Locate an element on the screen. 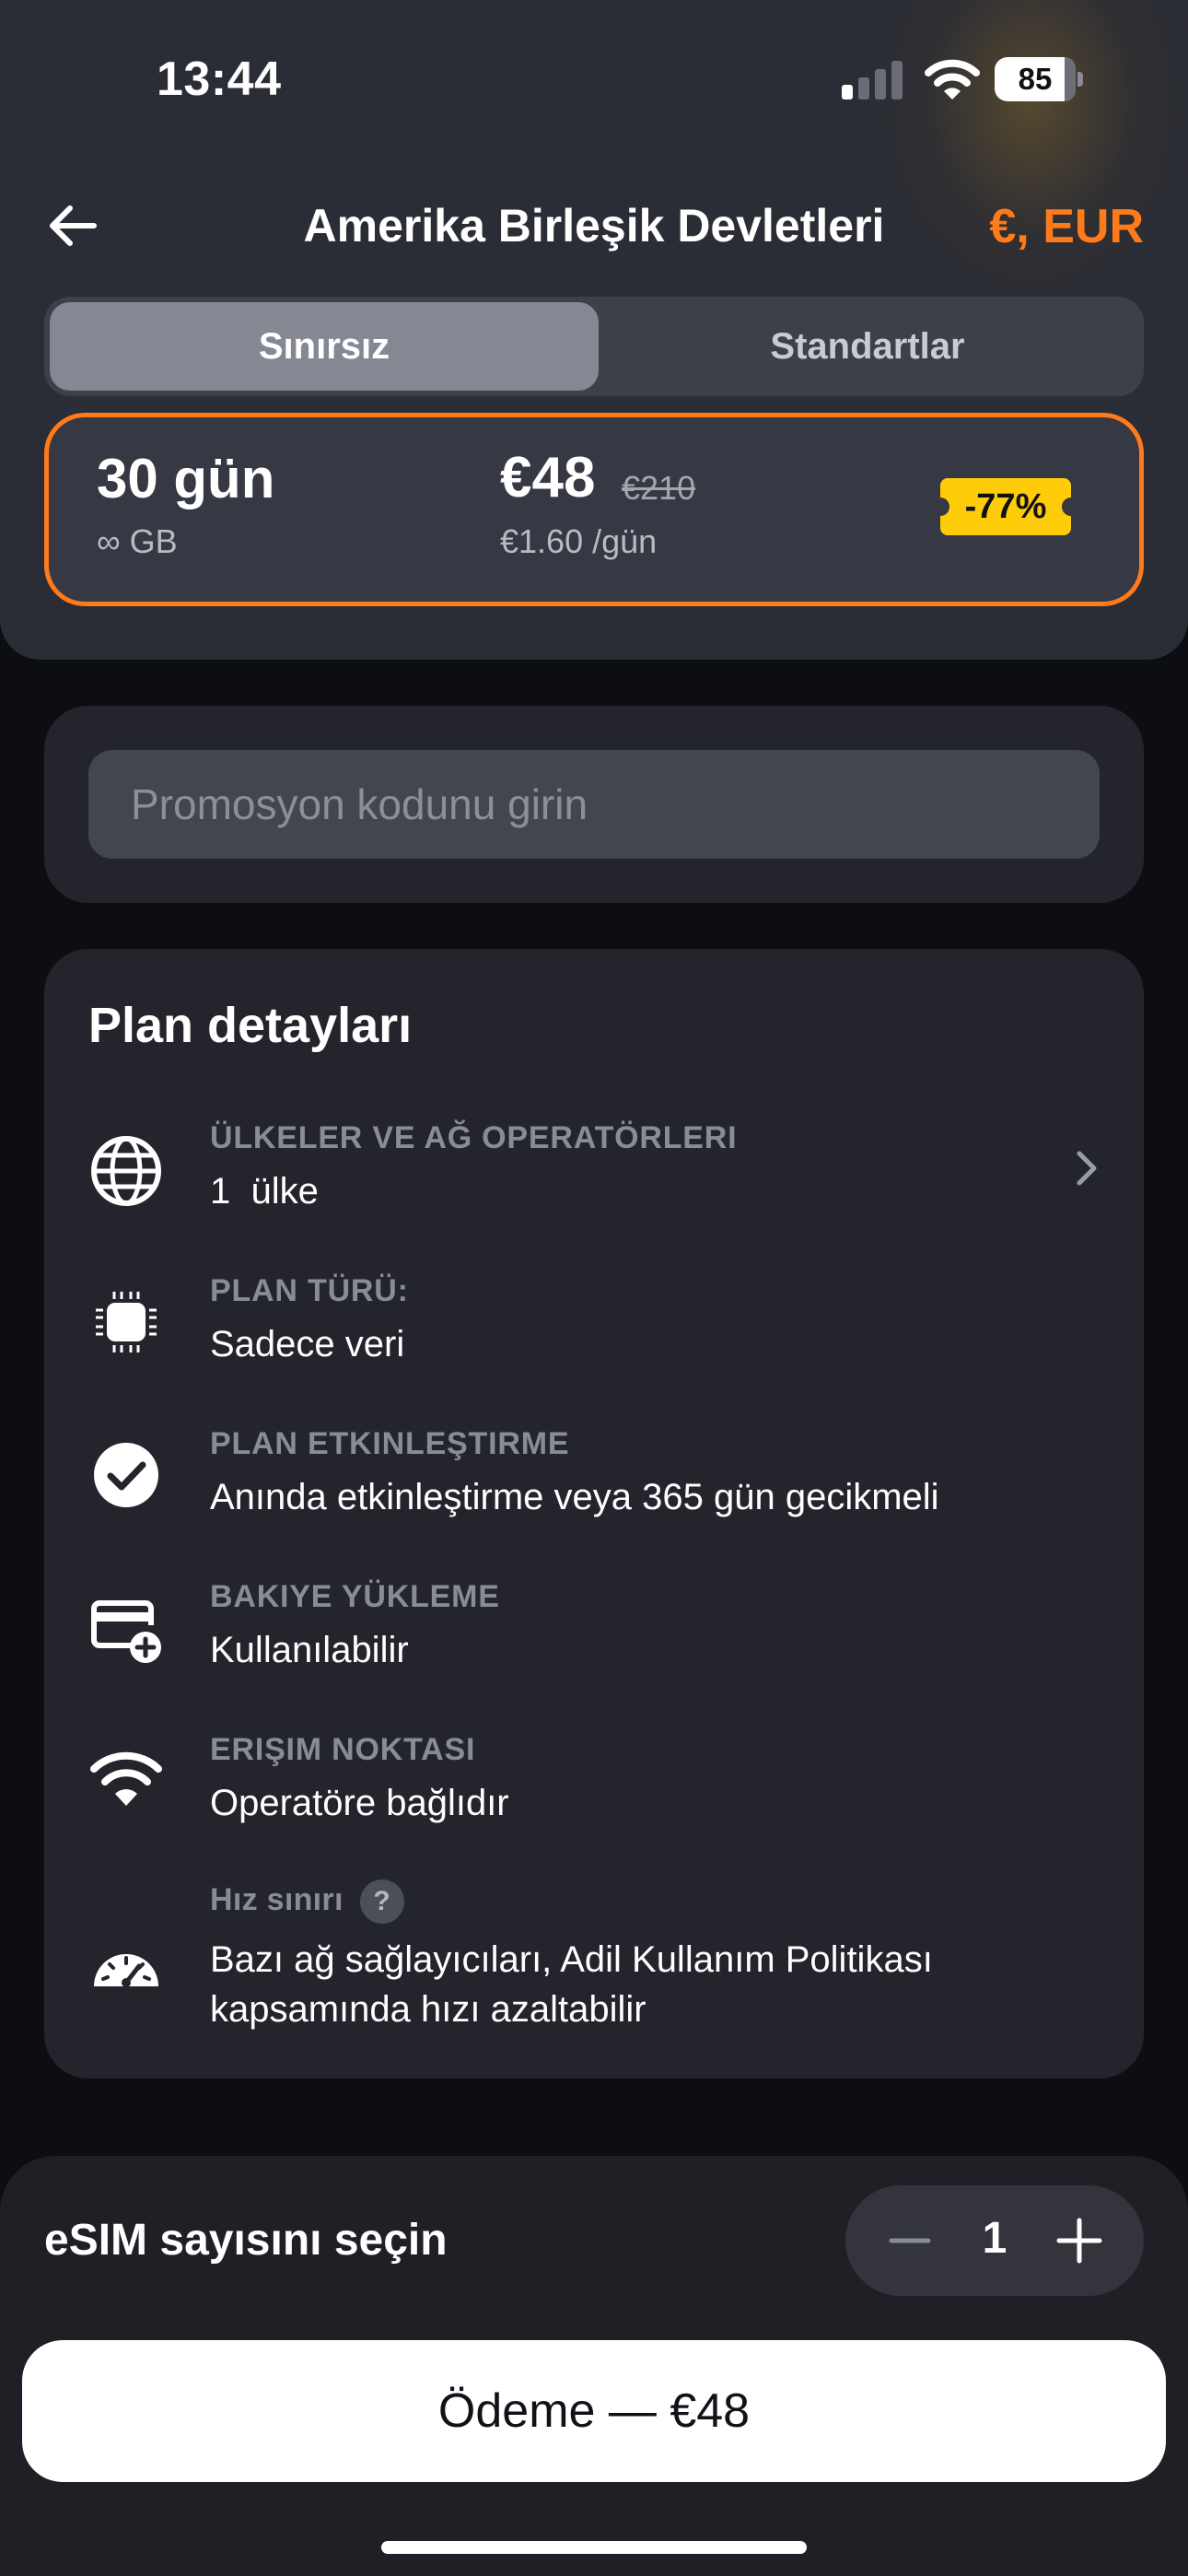  battery-icon: 85 is located at coordinates (1039, 79).